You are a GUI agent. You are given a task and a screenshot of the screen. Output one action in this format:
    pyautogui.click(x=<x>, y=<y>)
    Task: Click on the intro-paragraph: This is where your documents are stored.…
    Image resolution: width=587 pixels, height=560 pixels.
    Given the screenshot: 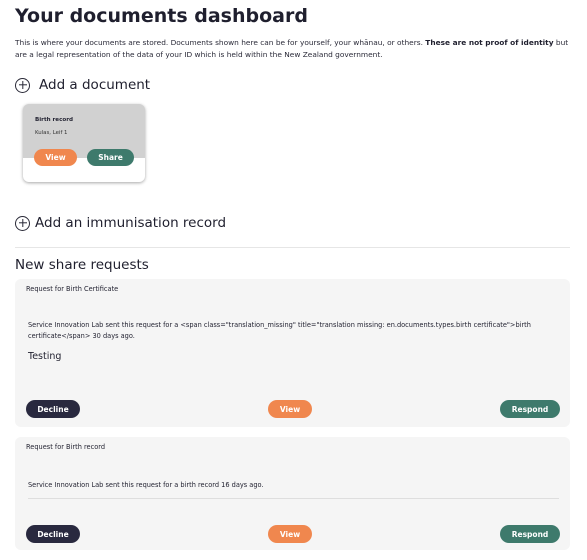 What is the action you would take?
    pyautogui.click(x=295, y=48)
    